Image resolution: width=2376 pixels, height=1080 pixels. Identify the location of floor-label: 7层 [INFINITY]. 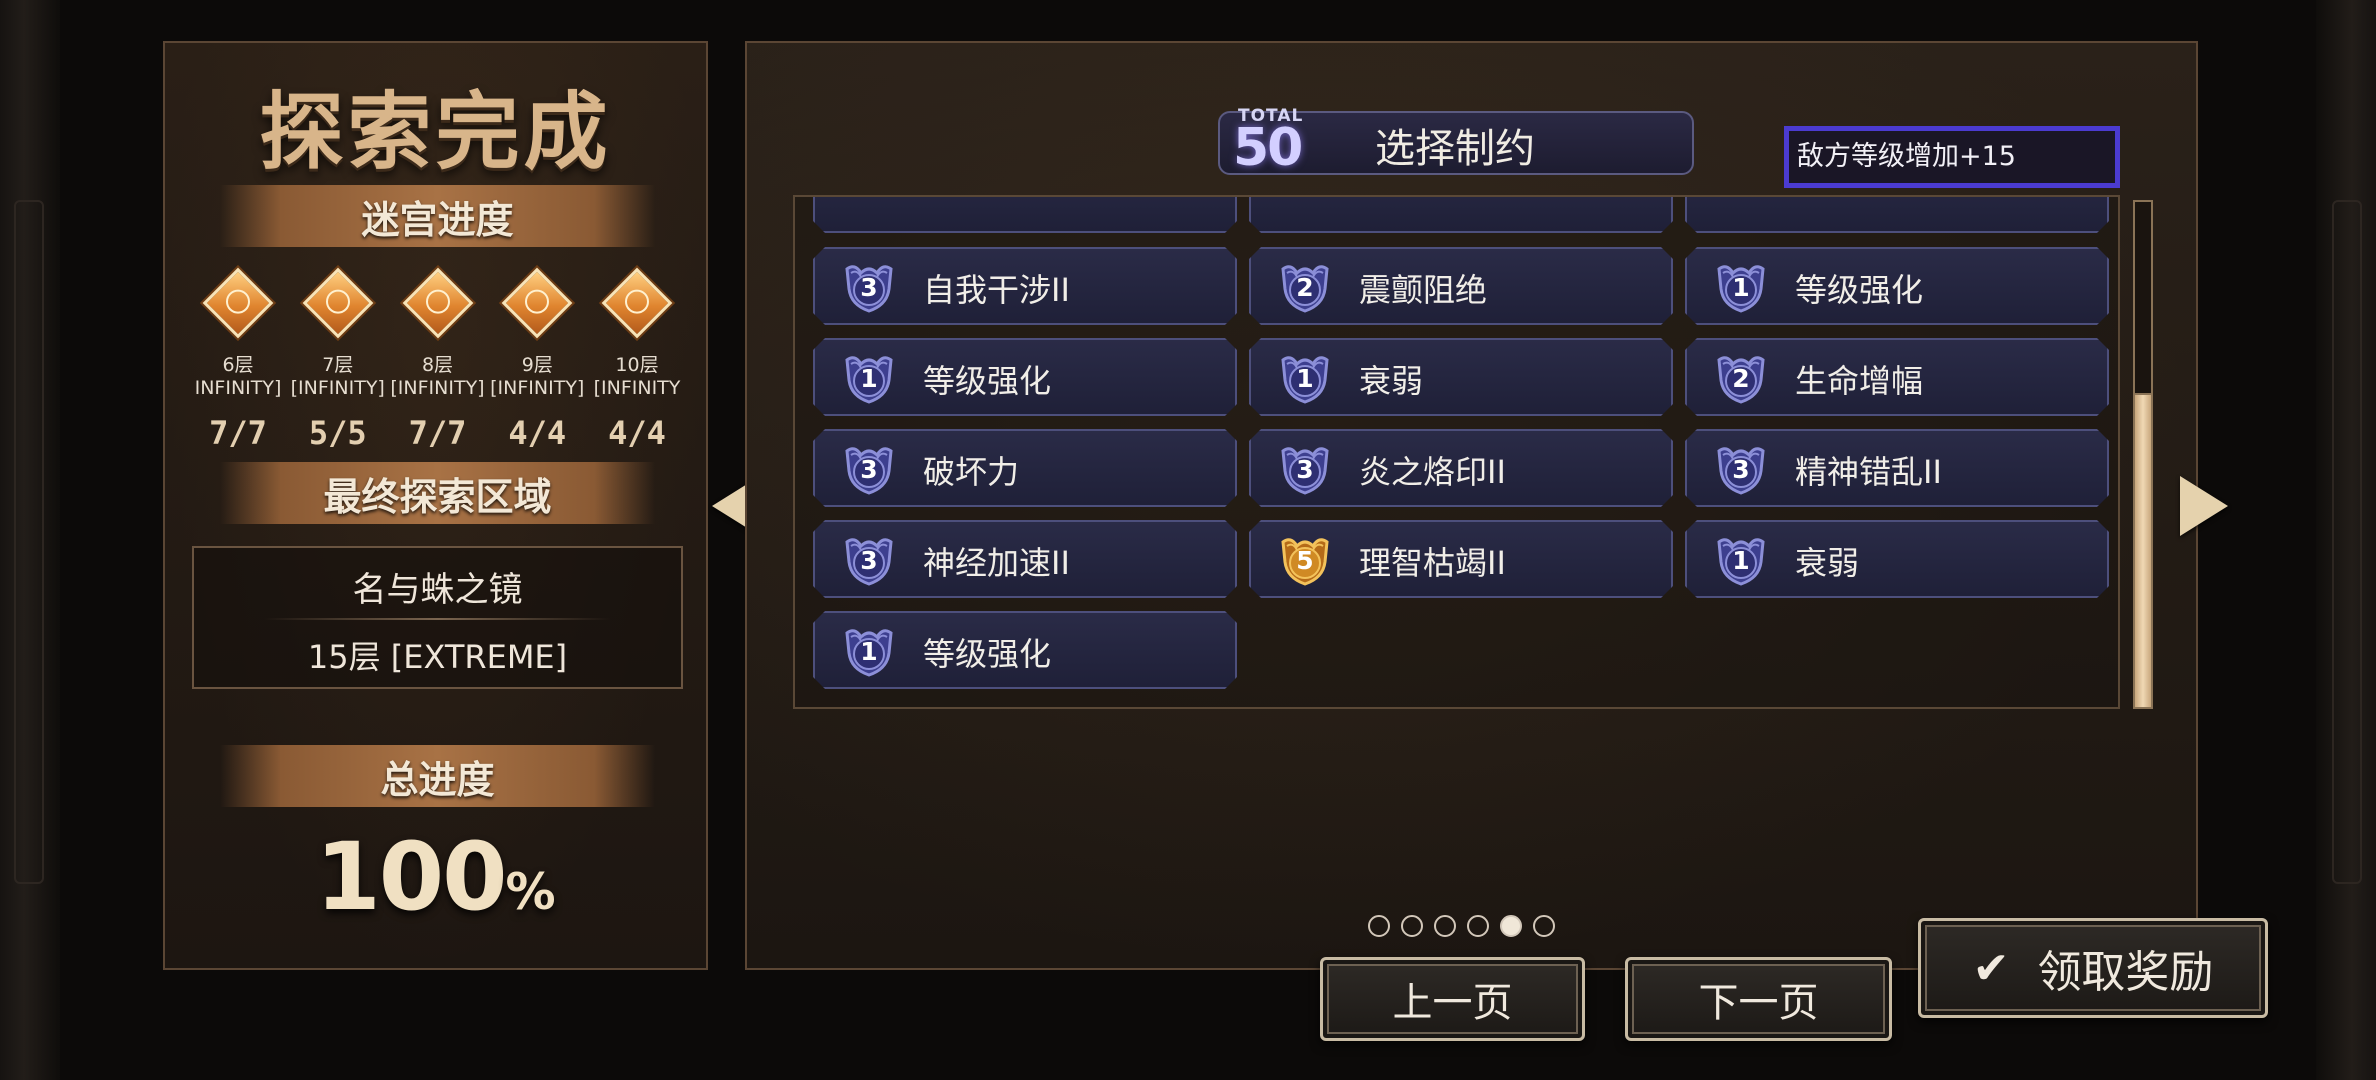
(337, 376).